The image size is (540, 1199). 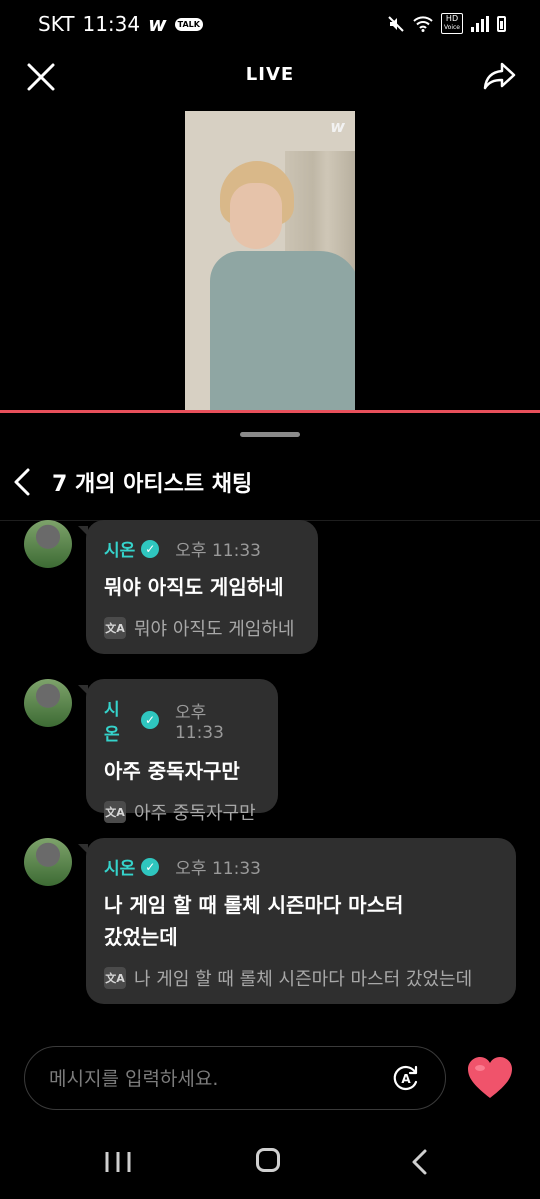 What do you see at coordinates (209, 1079) in the screenshot?
I see `message-input` at bounding box center [209, 1079].